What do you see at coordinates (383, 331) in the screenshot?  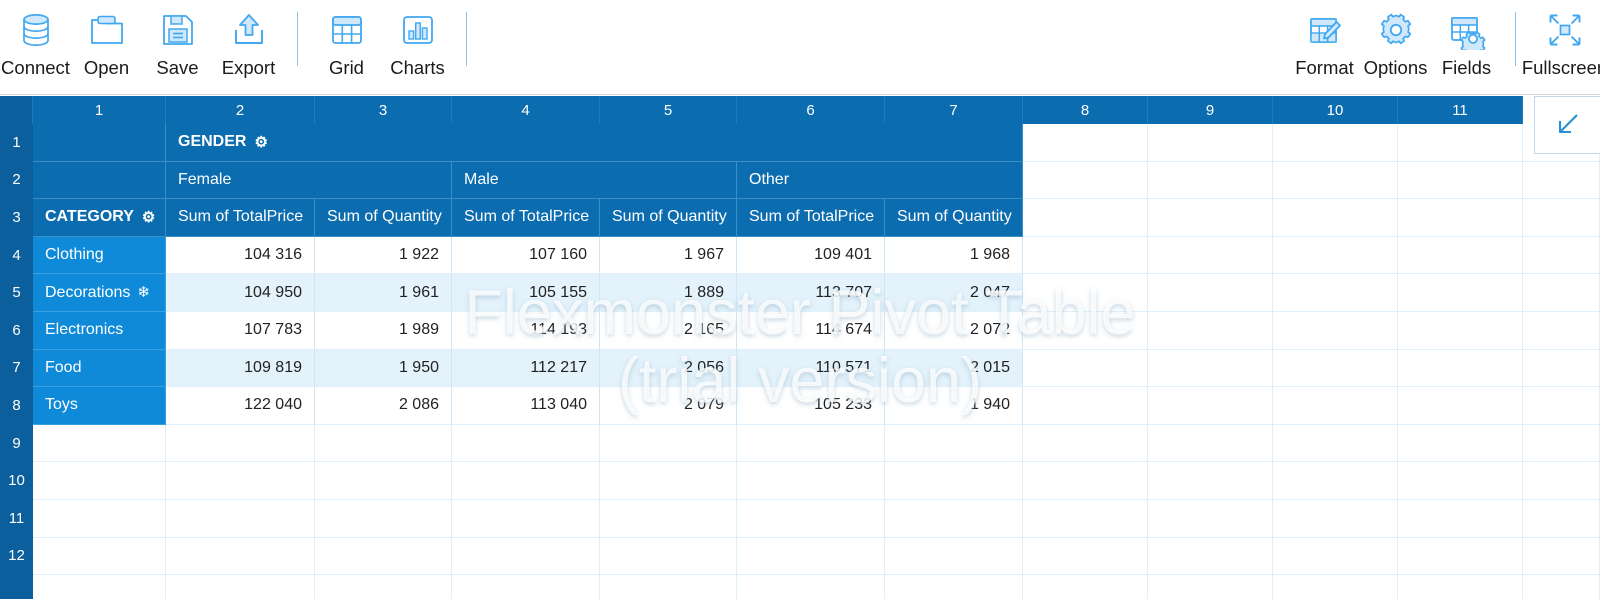 I see `data-cell: 1 989` at bounding box center [383, 331].